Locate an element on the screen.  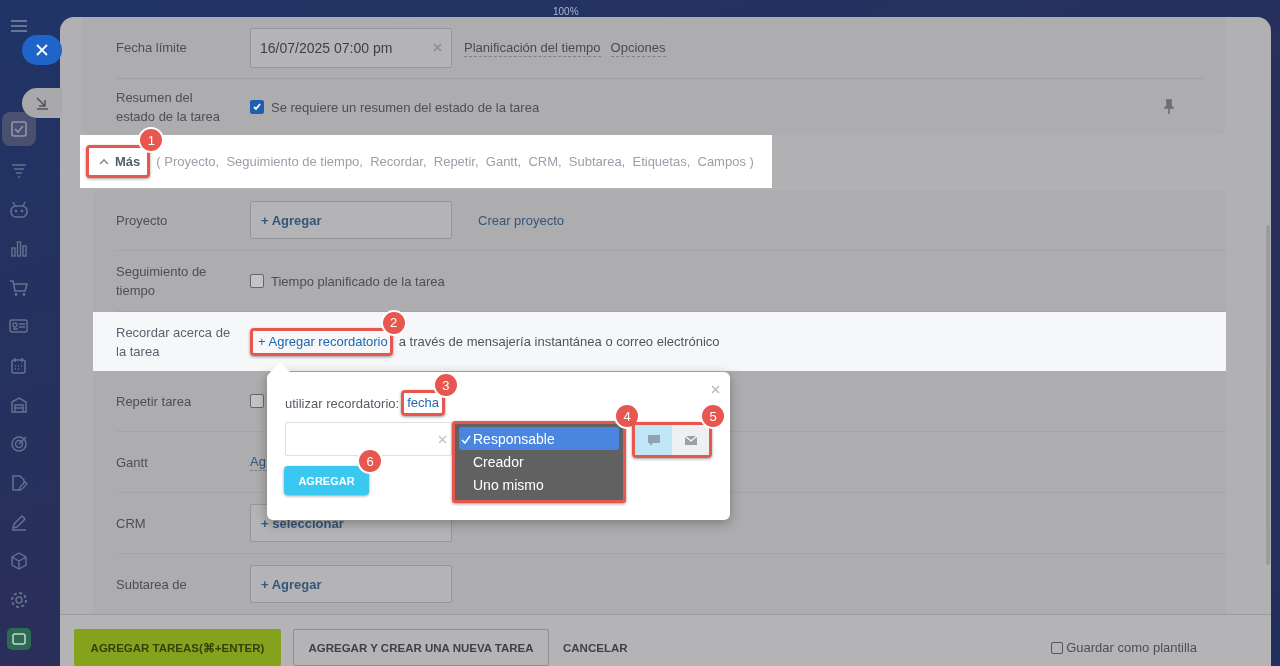
calendar-icon is located at coordinates (19, 365).